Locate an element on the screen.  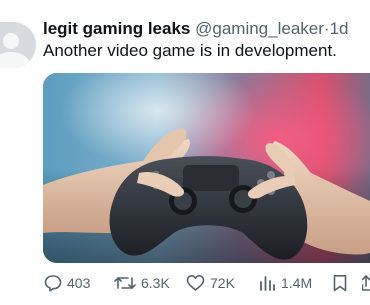
views-icon is located at coordinates (267, 283).